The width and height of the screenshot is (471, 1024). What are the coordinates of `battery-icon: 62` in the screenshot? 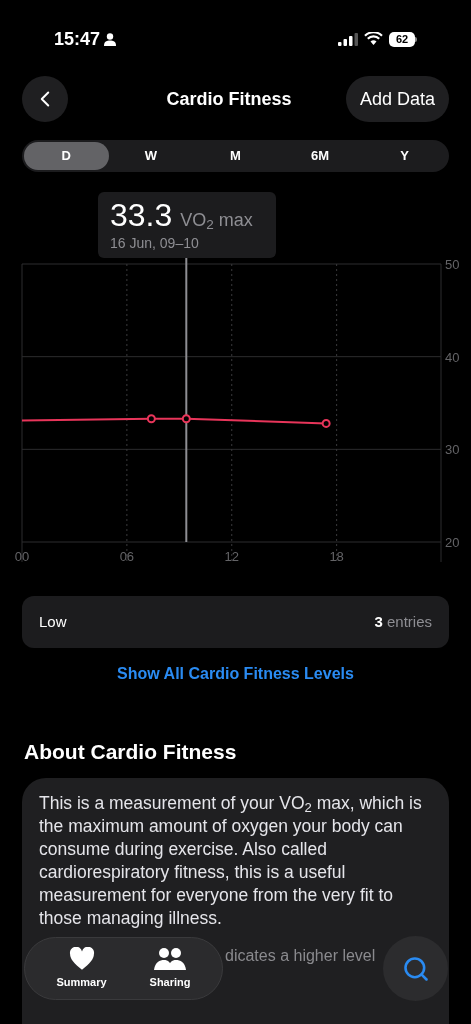 It's located at (403, 39).